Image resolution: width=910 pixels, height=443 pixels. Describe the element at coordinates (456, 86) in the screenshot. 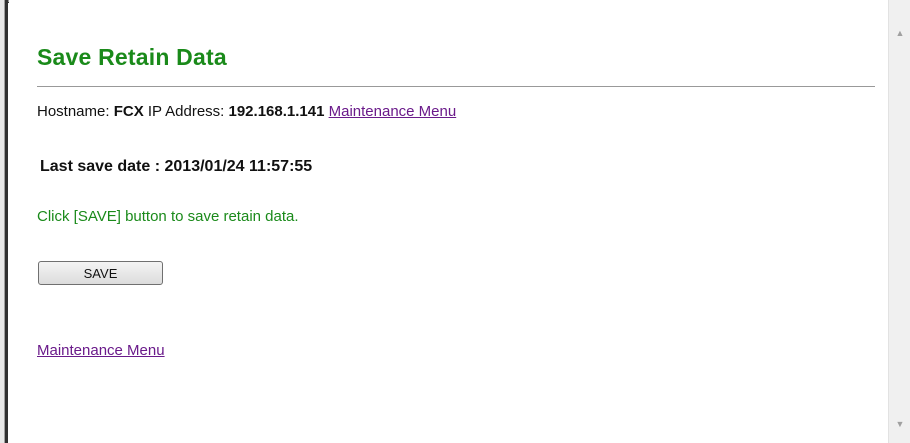

I see `title-divider` at that location.